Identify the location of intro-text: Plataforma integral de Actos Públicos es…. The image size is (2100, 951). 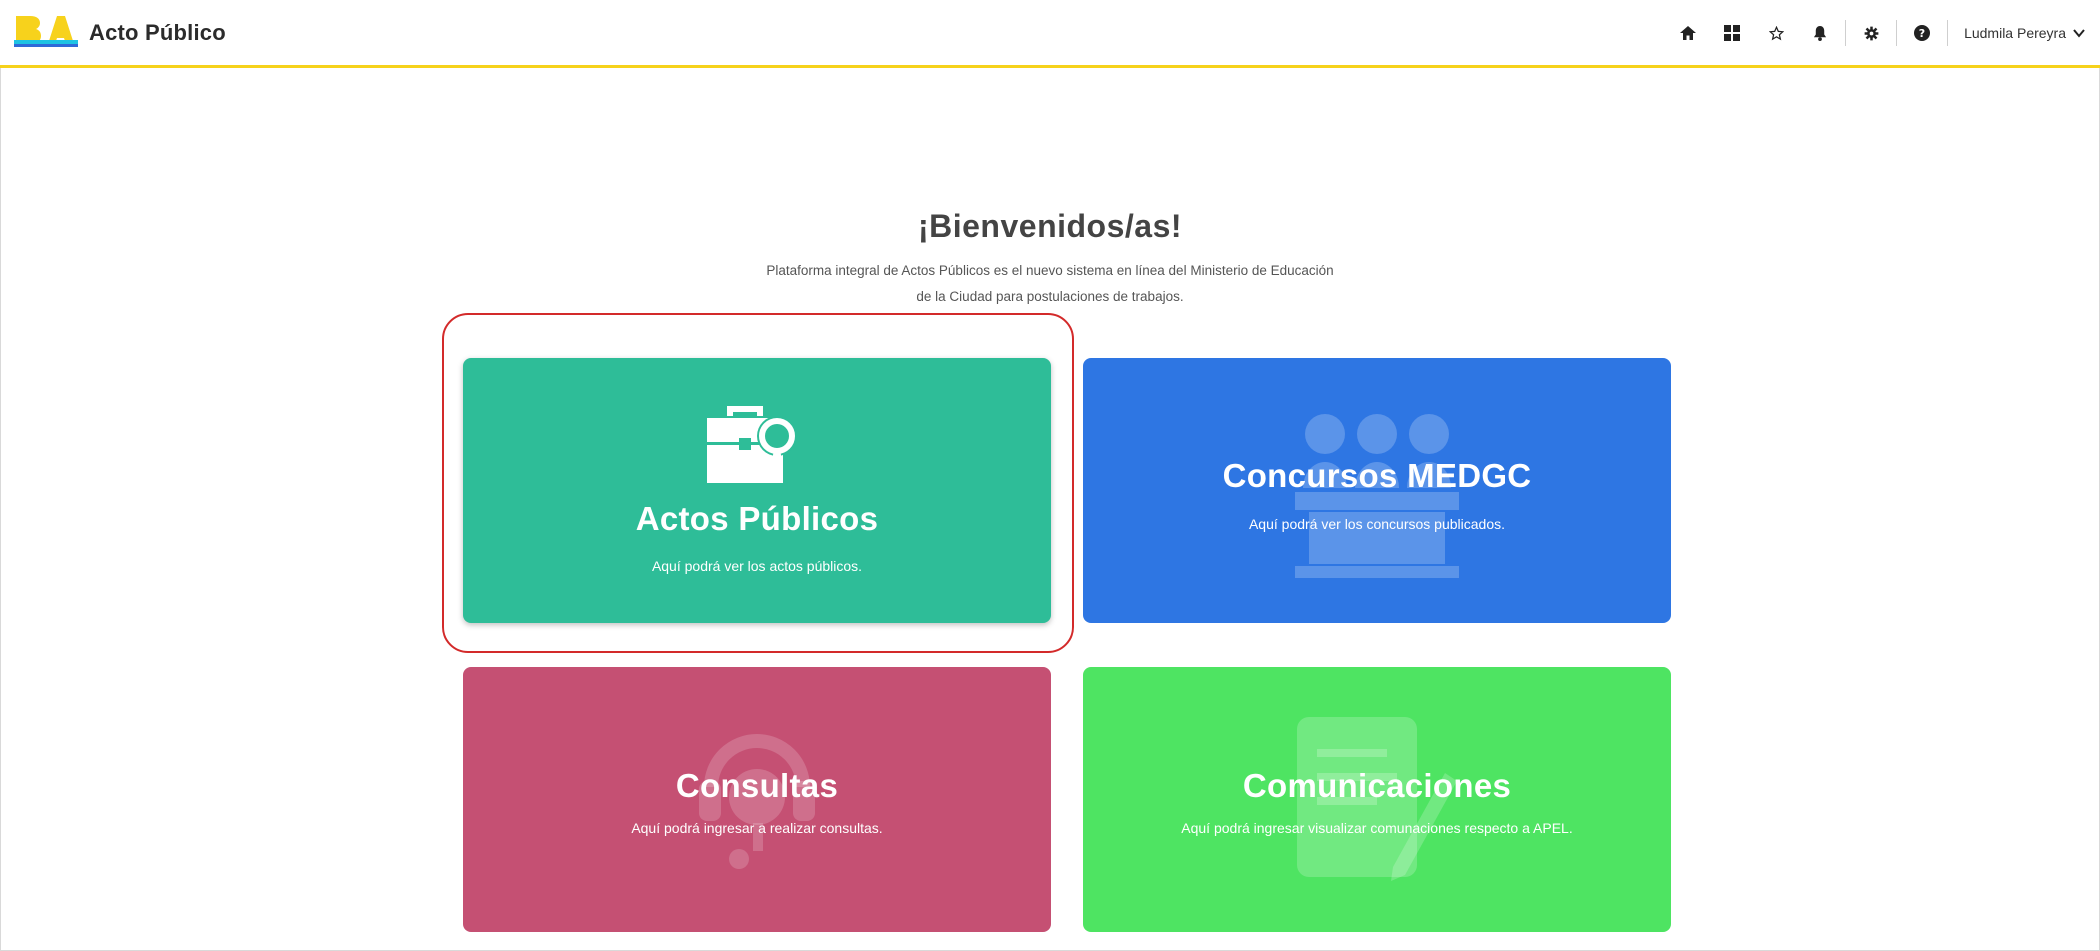
(1050, 284).